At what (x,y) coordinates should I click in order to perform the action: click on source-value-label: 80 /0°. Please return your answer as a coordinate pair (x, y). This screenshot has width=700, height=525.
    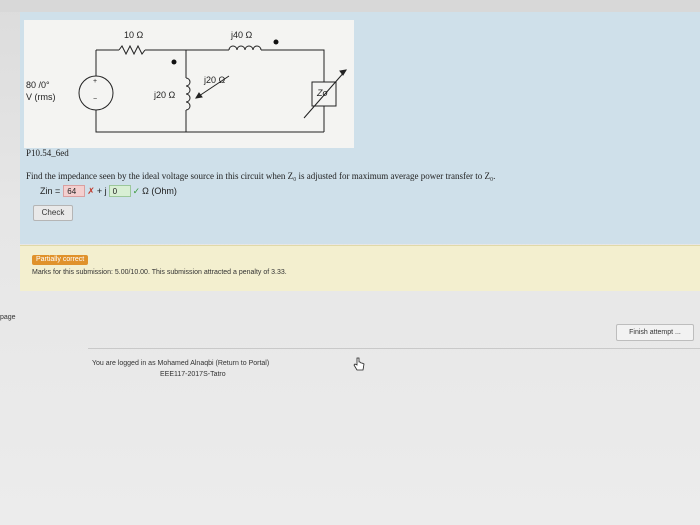
    Looking at the image, I should click on (38, 85).